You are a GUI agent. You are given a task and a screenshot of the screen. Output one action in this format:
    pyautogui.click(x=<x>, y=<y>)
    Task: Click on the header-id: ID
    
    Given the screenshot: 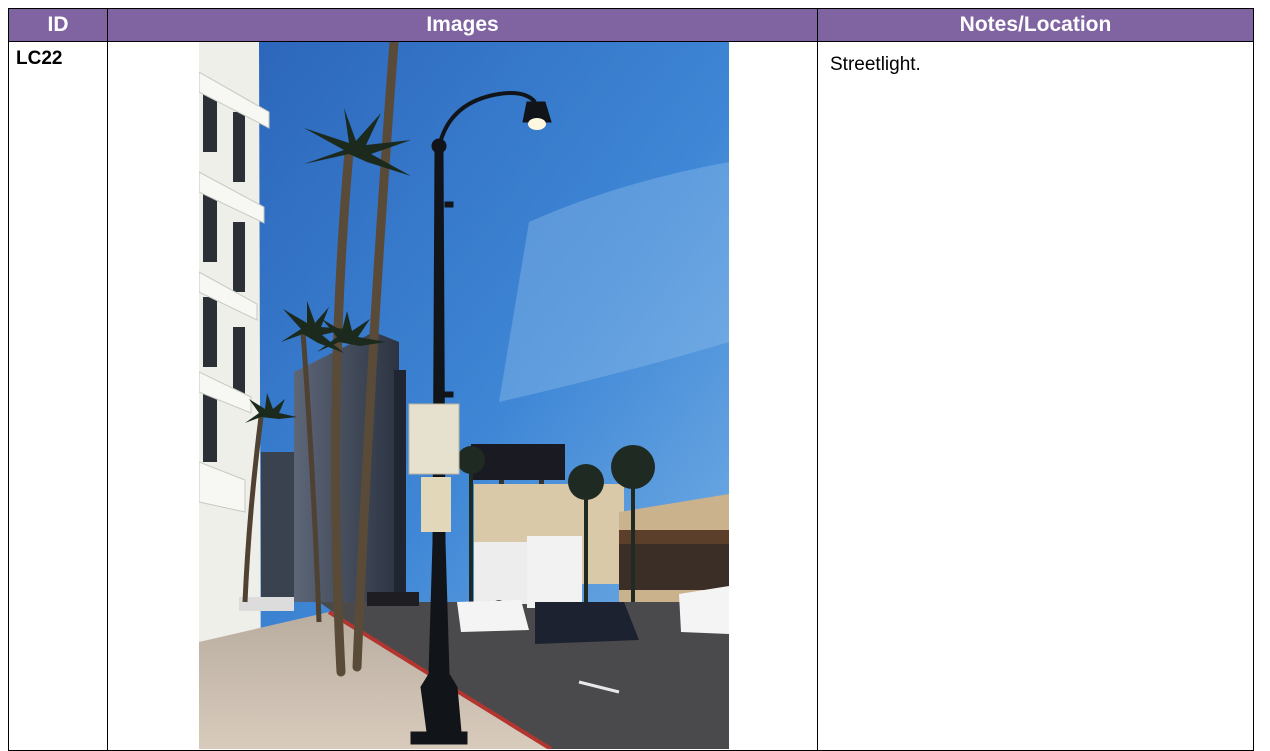 What is the action you would take?
    pyautogui.click(x=58, y=25)
    